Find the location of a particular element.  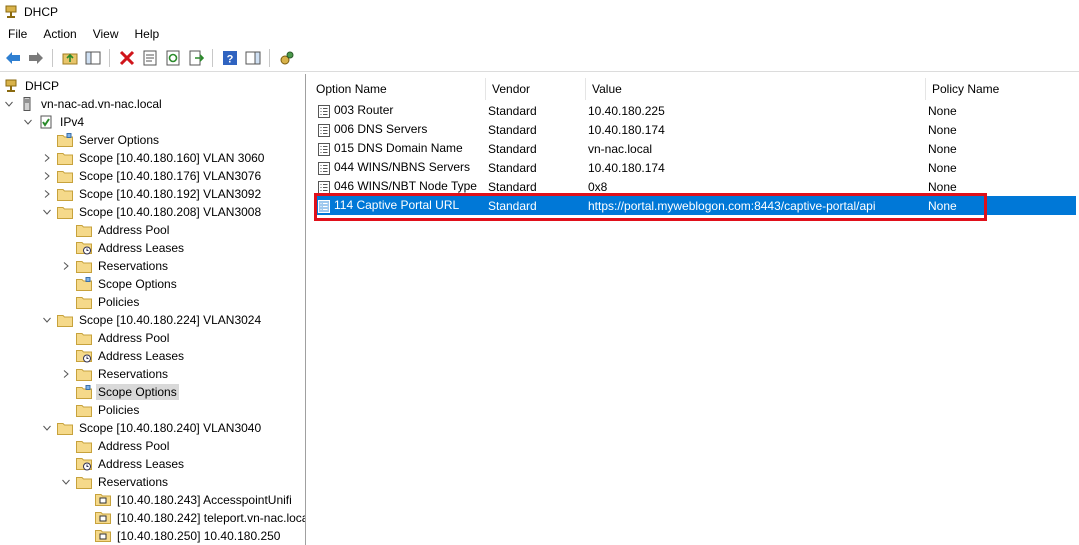

list-row-option: 006 DNS Servers Standard 10.40.180.174 None is located at coordinates (695, 129).